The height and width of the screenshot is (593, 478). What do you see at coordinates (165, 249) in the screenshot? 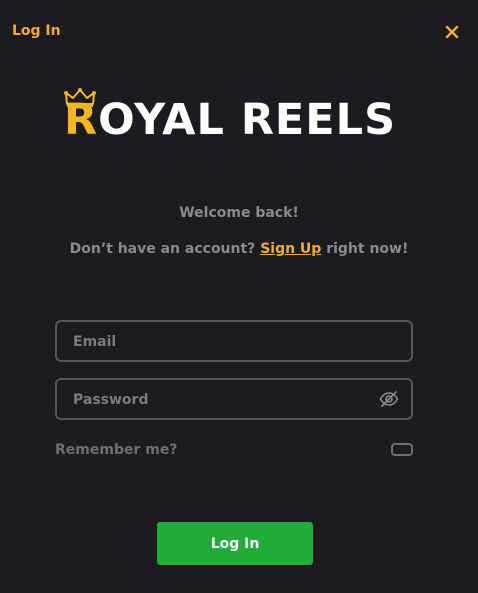
I see `signup-prefix: Don’t have an account?` at bounding box center [165, 249].